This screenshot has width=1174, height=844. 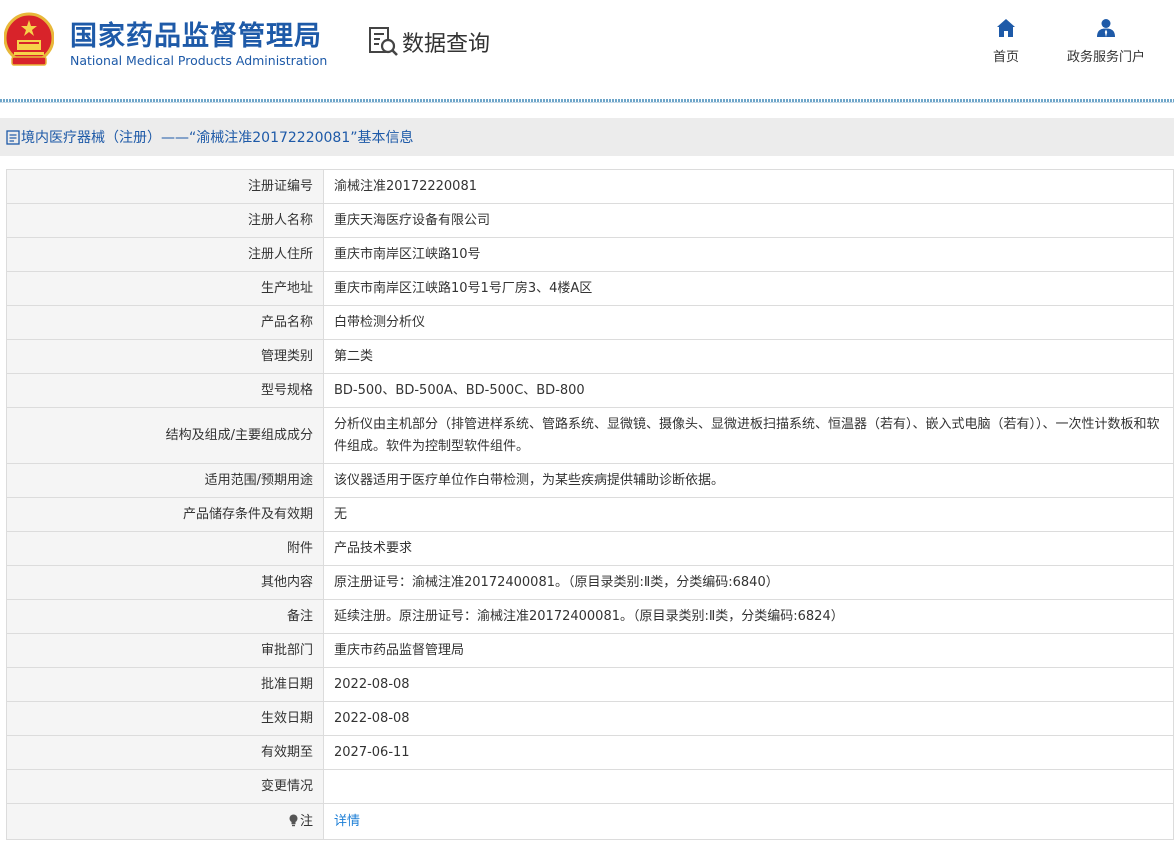 I want to click on row-label: 结构及组成/主要组成成分, so click(x=165, y=435).